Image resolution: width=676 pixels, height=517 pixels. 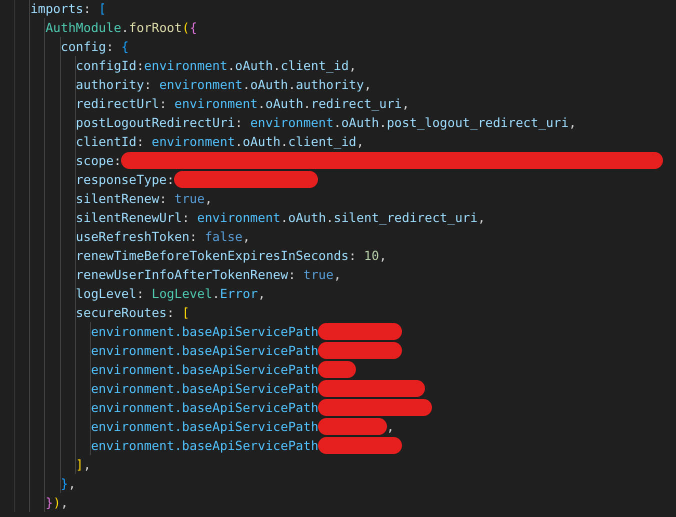 What do you see at coordinates (156, 123) in the screenshot?
I see `code-token: postLogoutRedirectUri` at bounding box center [156, 123].